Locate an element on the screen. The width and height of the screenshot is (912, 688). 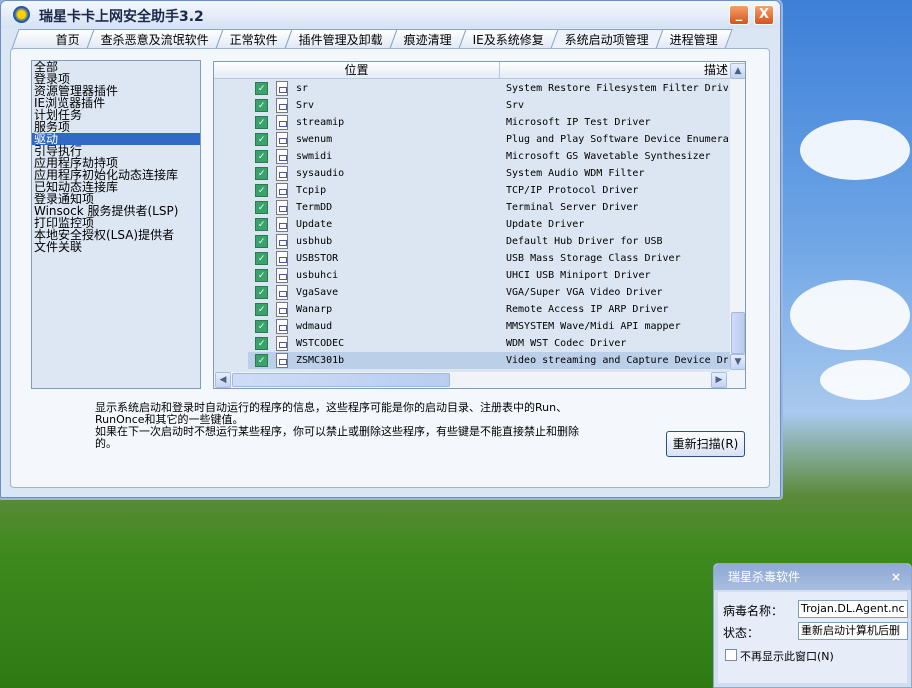
row-name: sr is located at coordinates (302, 88).